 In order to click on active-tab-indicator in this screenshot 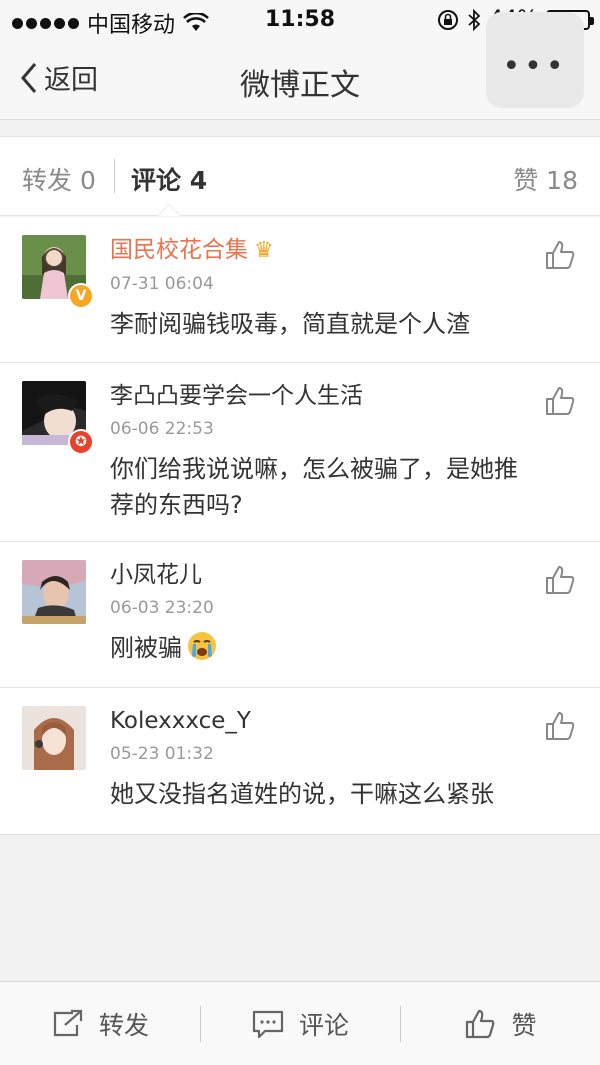, I will do `click(169, 210)`.